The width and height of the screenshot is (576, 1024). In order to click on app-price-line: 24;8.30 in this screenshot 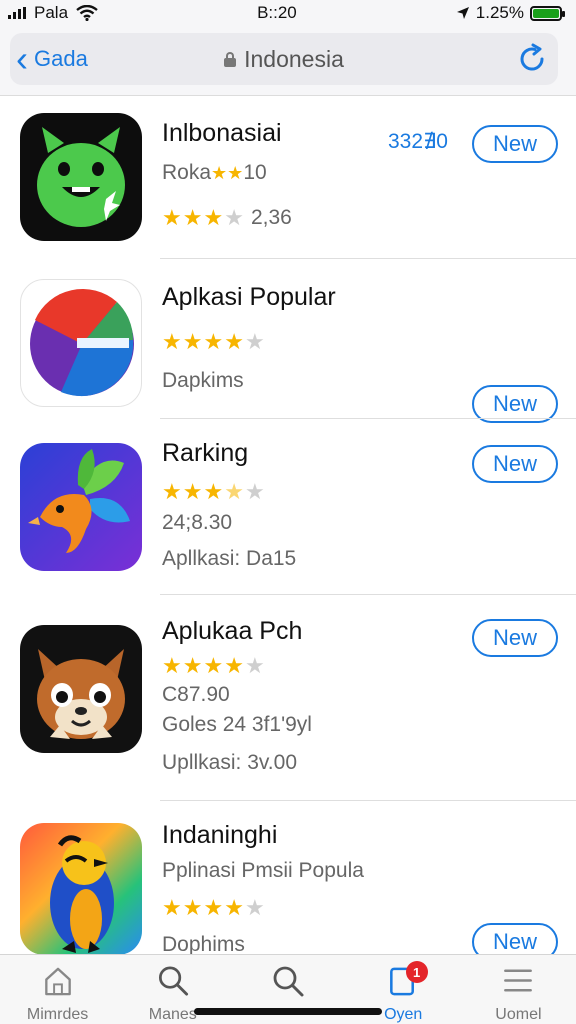, I will do `click(197, 522)`.